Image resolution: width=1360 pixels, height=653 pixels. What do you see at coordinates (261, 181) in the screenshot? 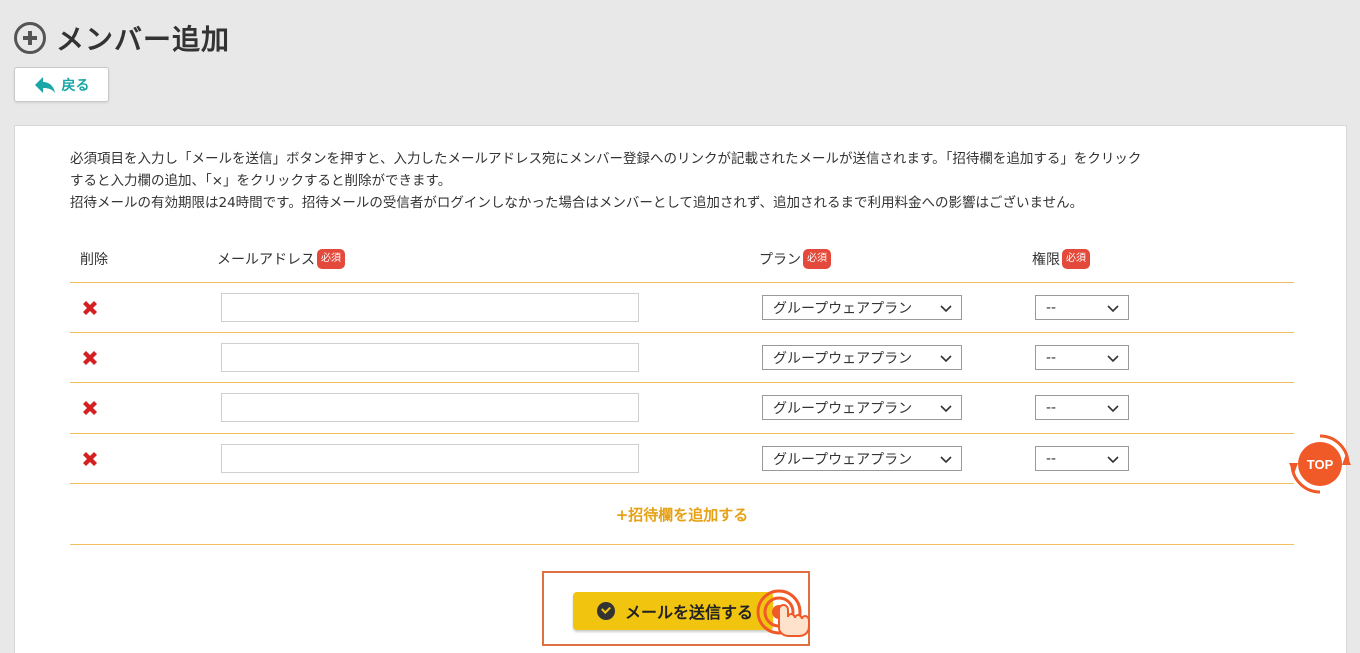
I see `description-line: すると入力欄の追加、「×」をクリックすると削除ができます。` at bounding box center [261, 181].